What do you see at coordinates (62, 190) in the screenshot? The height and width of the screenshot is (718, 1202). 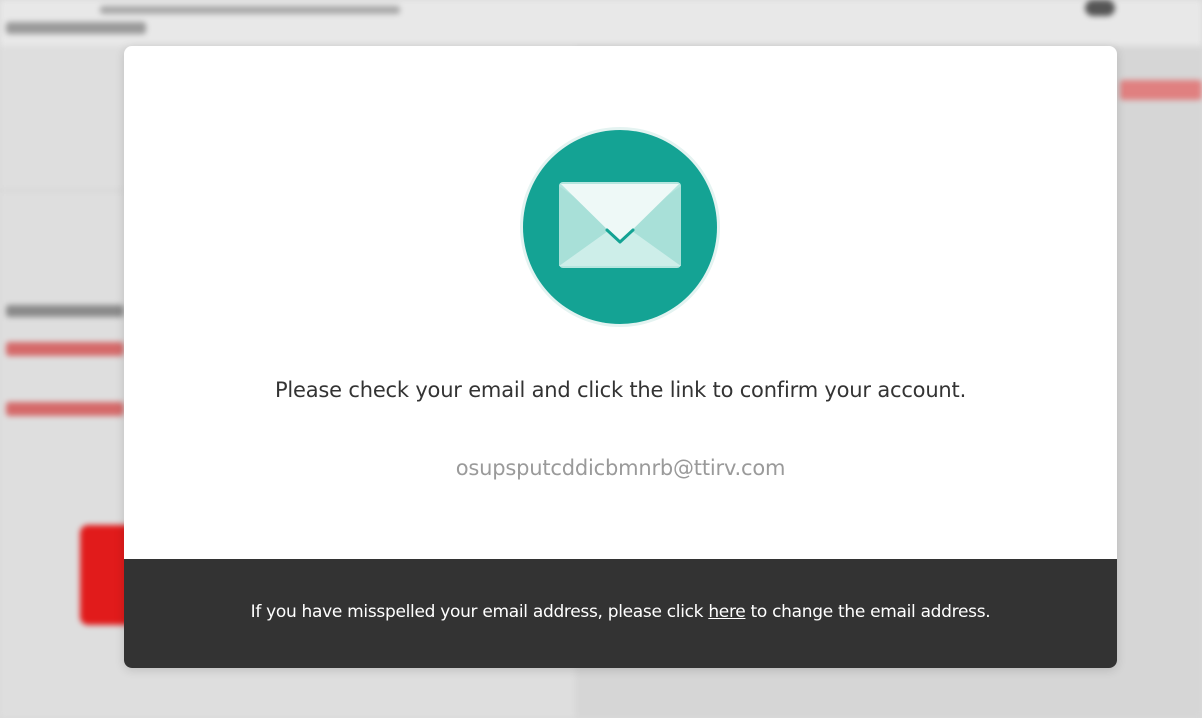 I see `background-divider` at bounding box center [62, 190].